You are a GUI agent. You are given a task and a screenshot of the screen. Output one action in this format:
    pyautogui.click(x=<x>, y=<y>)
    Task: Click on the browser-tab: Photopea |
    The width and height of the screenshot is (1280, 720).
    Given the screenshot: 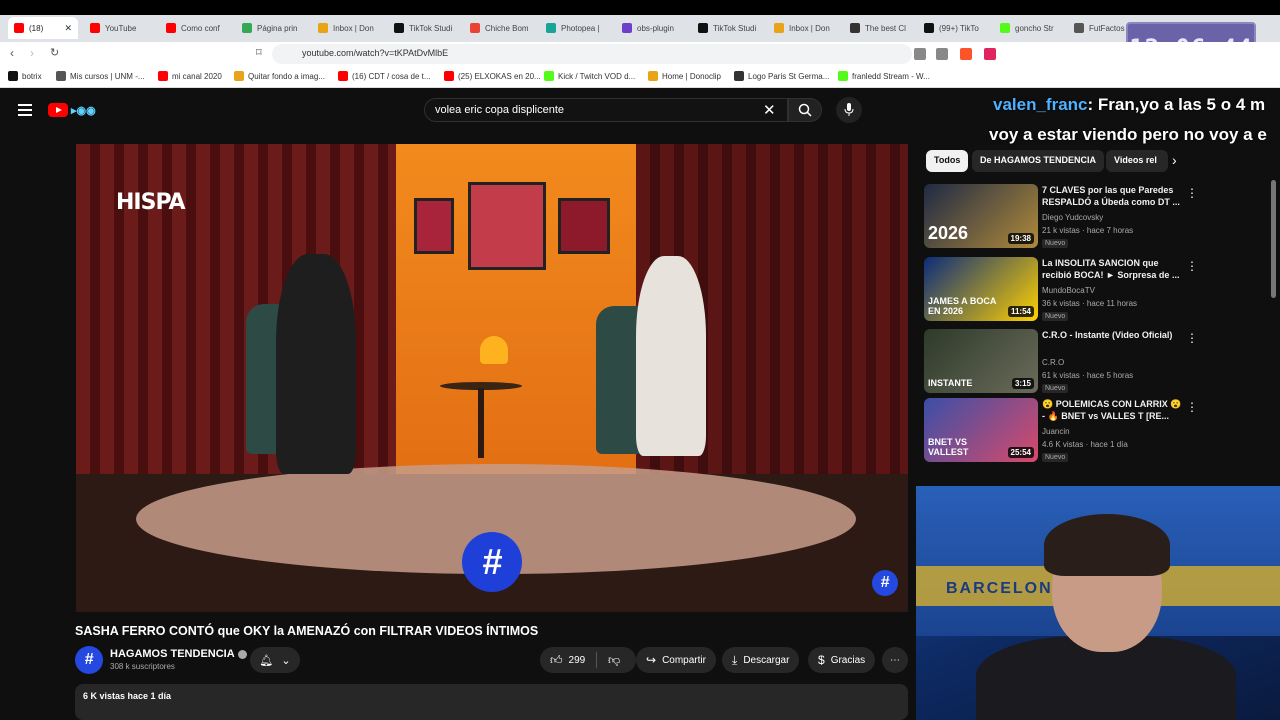 What is the action you would take?
    pyautogui.click(x=576, y=28)
    